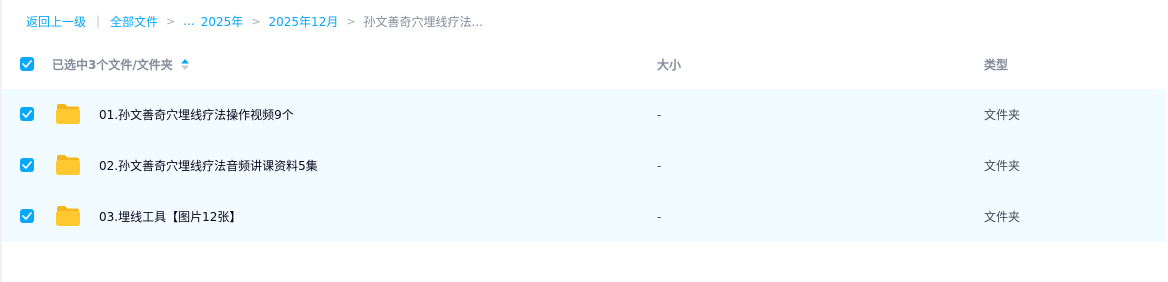 This screenshot has width=1168, height=282. I want to click on file-name: 02.孙文善奇穴埋线疗法音频讲课资料5集, so click(208, 165).